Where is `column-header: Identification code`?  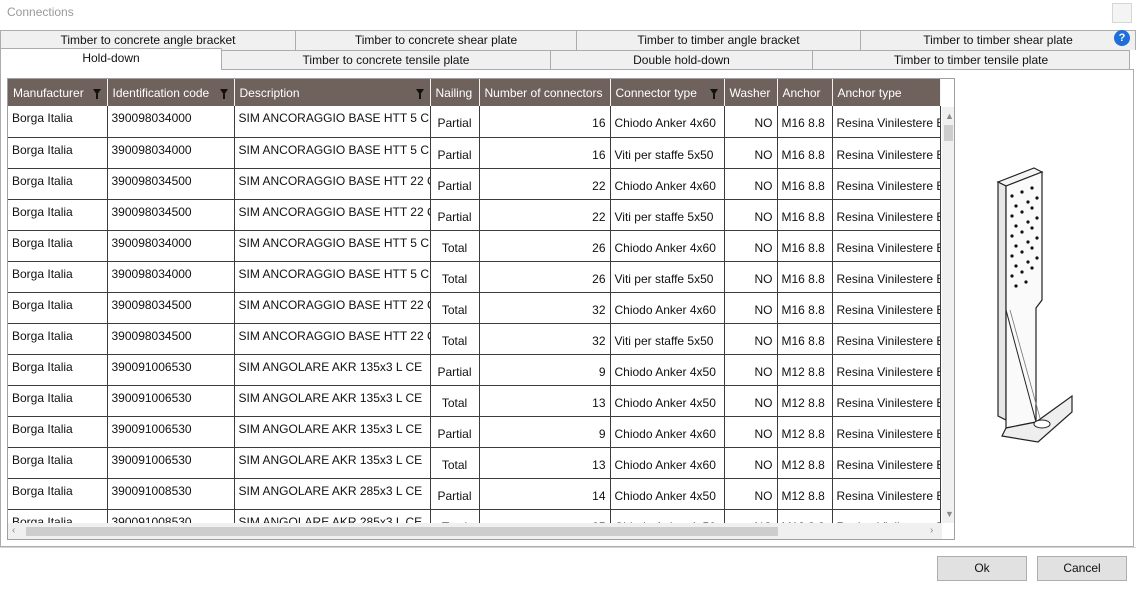 column-header: Identification code is located at coordinates (171, 92).